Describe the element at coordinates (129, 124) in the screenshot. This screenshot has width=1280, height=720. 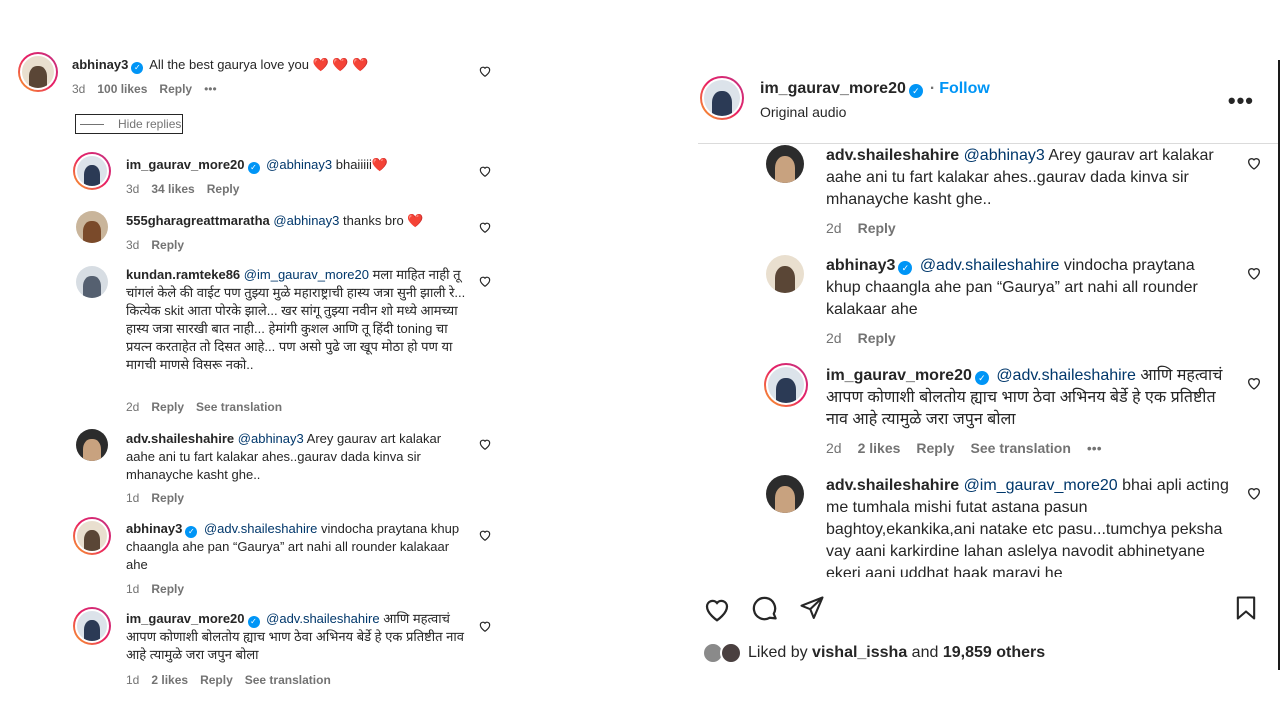
I see `hide-replies-button: Hide replies` at that location.